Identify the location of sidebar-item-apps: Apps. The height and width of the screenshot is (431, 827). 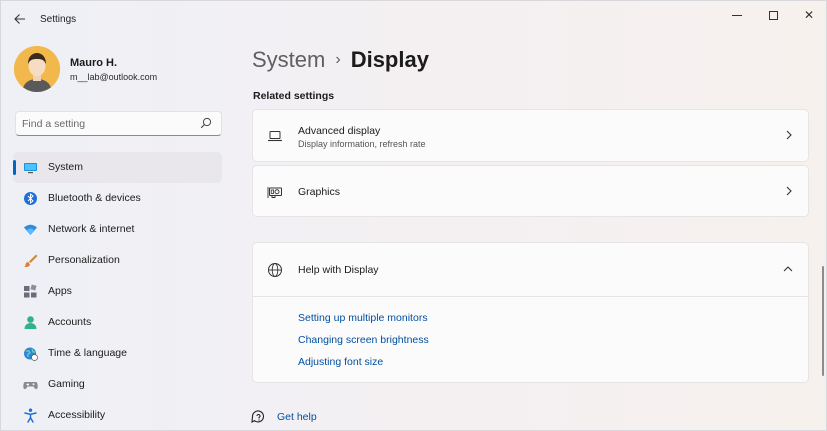
(117, 291).